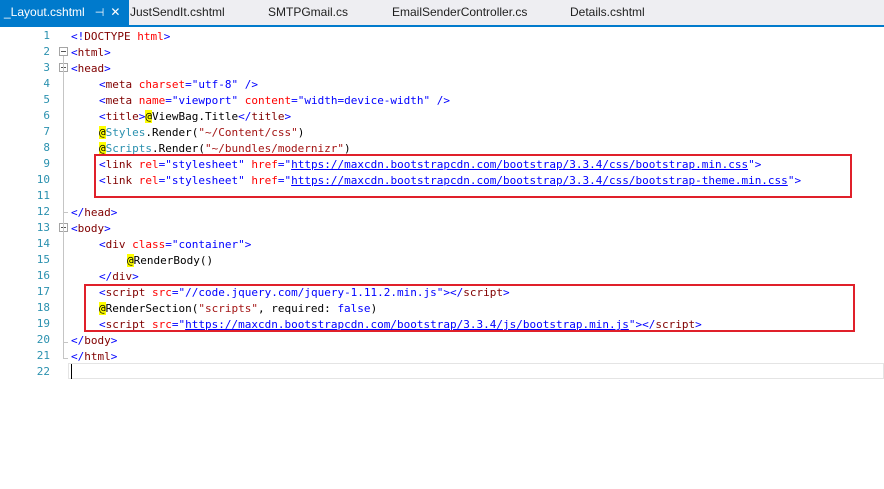 The width and height of the screenshot is (884, 489). Describe the element at coordinates (46, 35) in the screenshot. I see `line-number: 1` at that location.